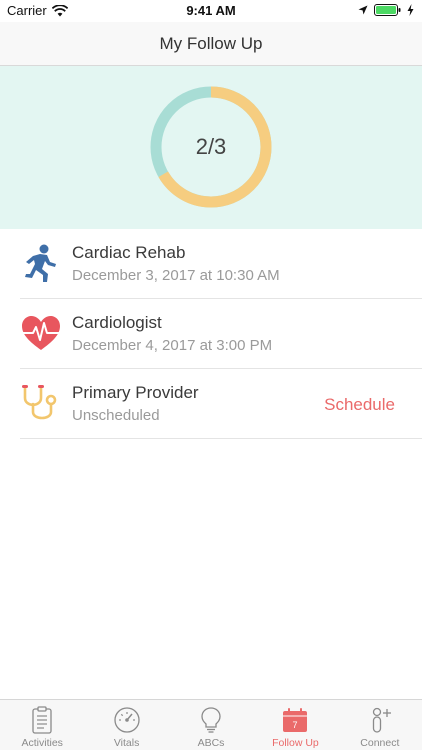  I want to click on tab-label: Connect, so click(380, 743).